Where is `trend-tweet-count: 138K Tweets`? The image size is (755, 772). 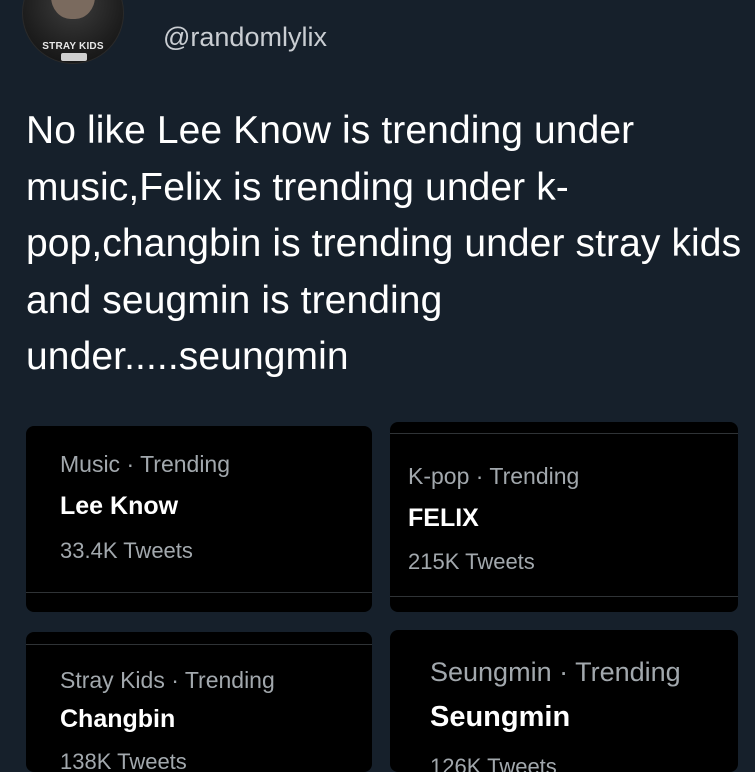 trend-tweet-count: 138K Tweets is located at coordinates (123, 760).